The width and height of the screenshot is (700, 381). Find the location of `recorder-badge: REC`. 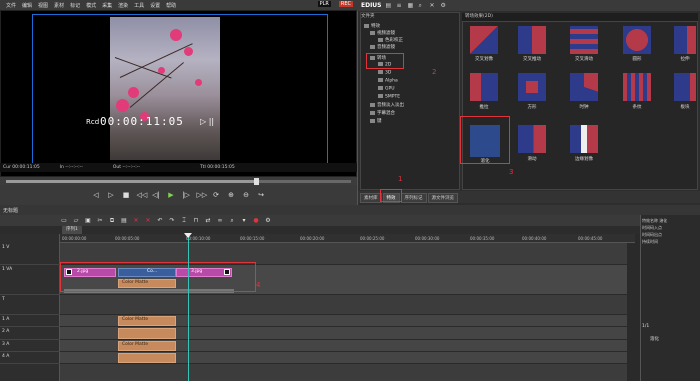

recorder-badge: REC is located at coordinates (345, 4).